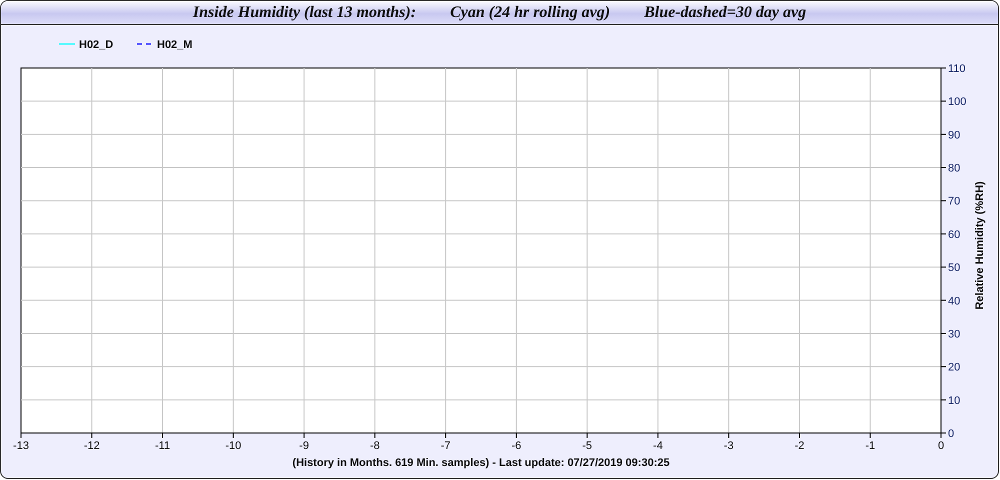 This screenshot has width=1000, height=480. Describe the element at coordinates (954, 202) in the screenshot. I see `y-tick-label: 70` at that location.